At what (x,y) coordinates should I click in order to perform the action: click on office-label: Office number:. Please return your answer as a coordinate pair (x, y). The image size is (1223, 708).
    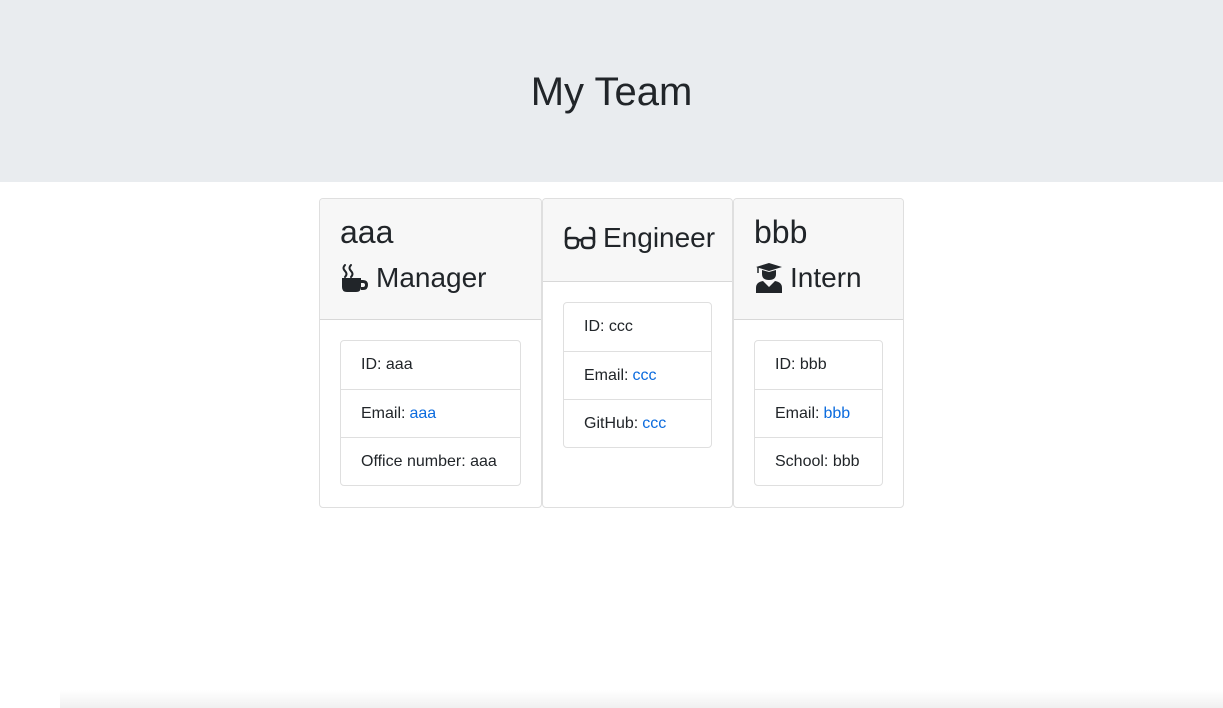
    Looking at the image, I should click on (413, 461).